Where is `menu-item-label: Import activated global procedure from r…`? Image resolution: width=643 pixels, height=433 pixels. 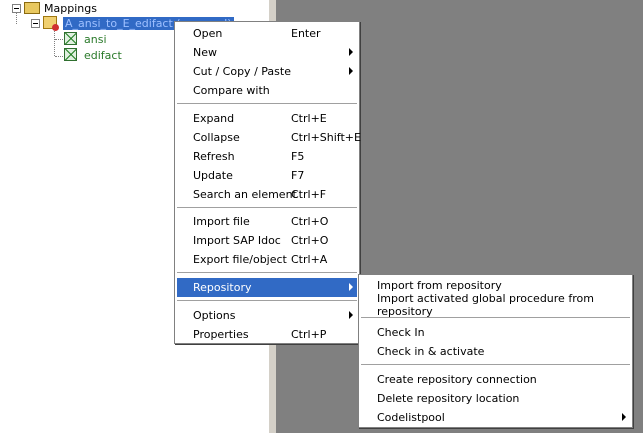 menu-item-label: Import activated global procedure from r… is located at coordinates (485, 304).